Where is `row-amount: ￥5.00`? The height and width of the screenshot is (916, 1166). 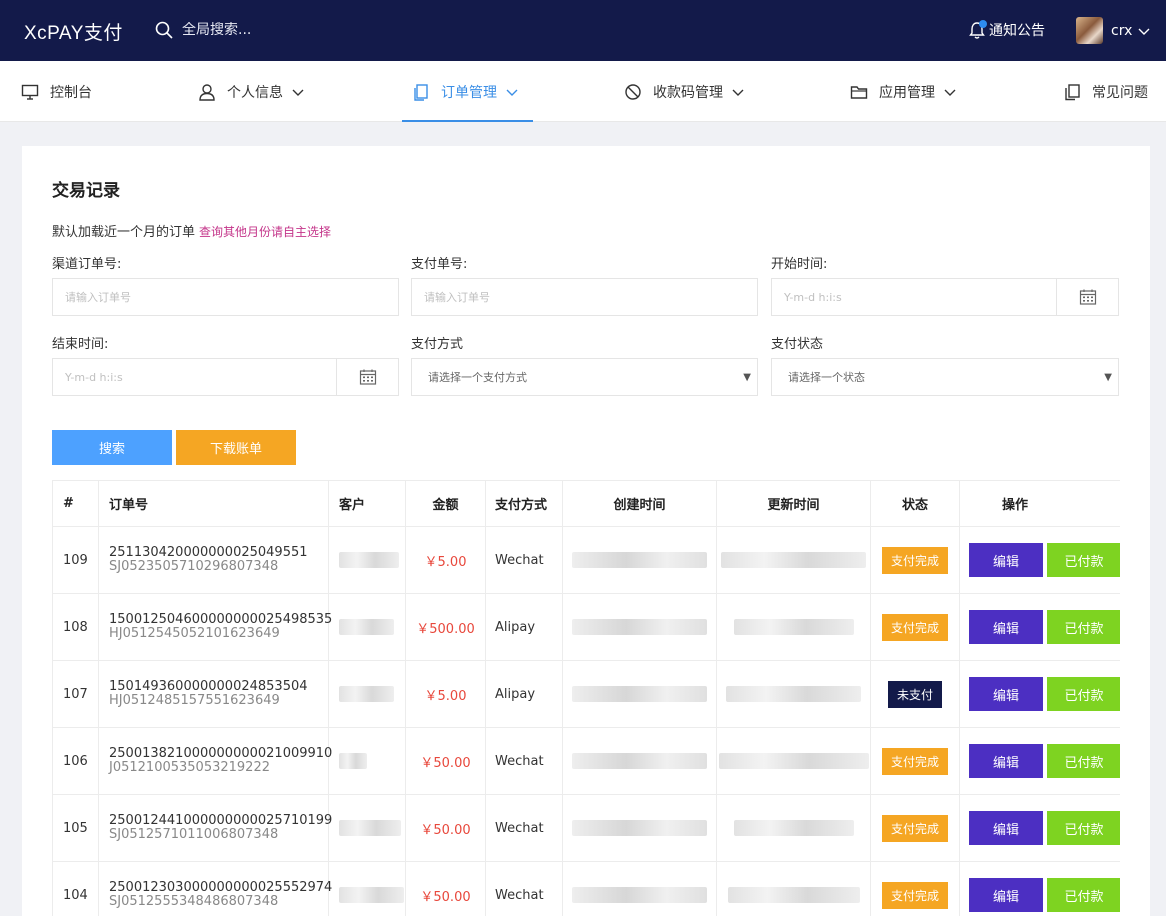 row-amount: ￥5.00 is located at coordinates (446, 694).